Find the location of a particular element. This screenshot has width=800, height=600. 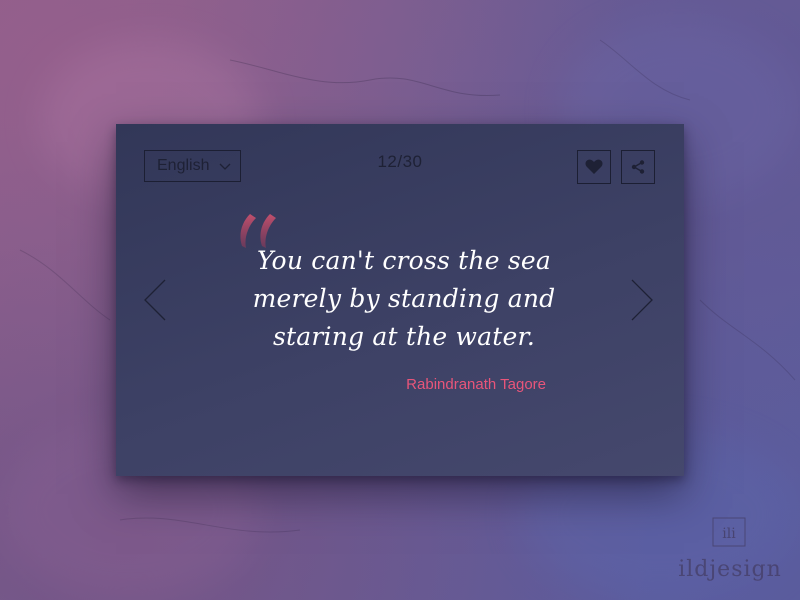

favorite-button is located at coordinates (594, 167).